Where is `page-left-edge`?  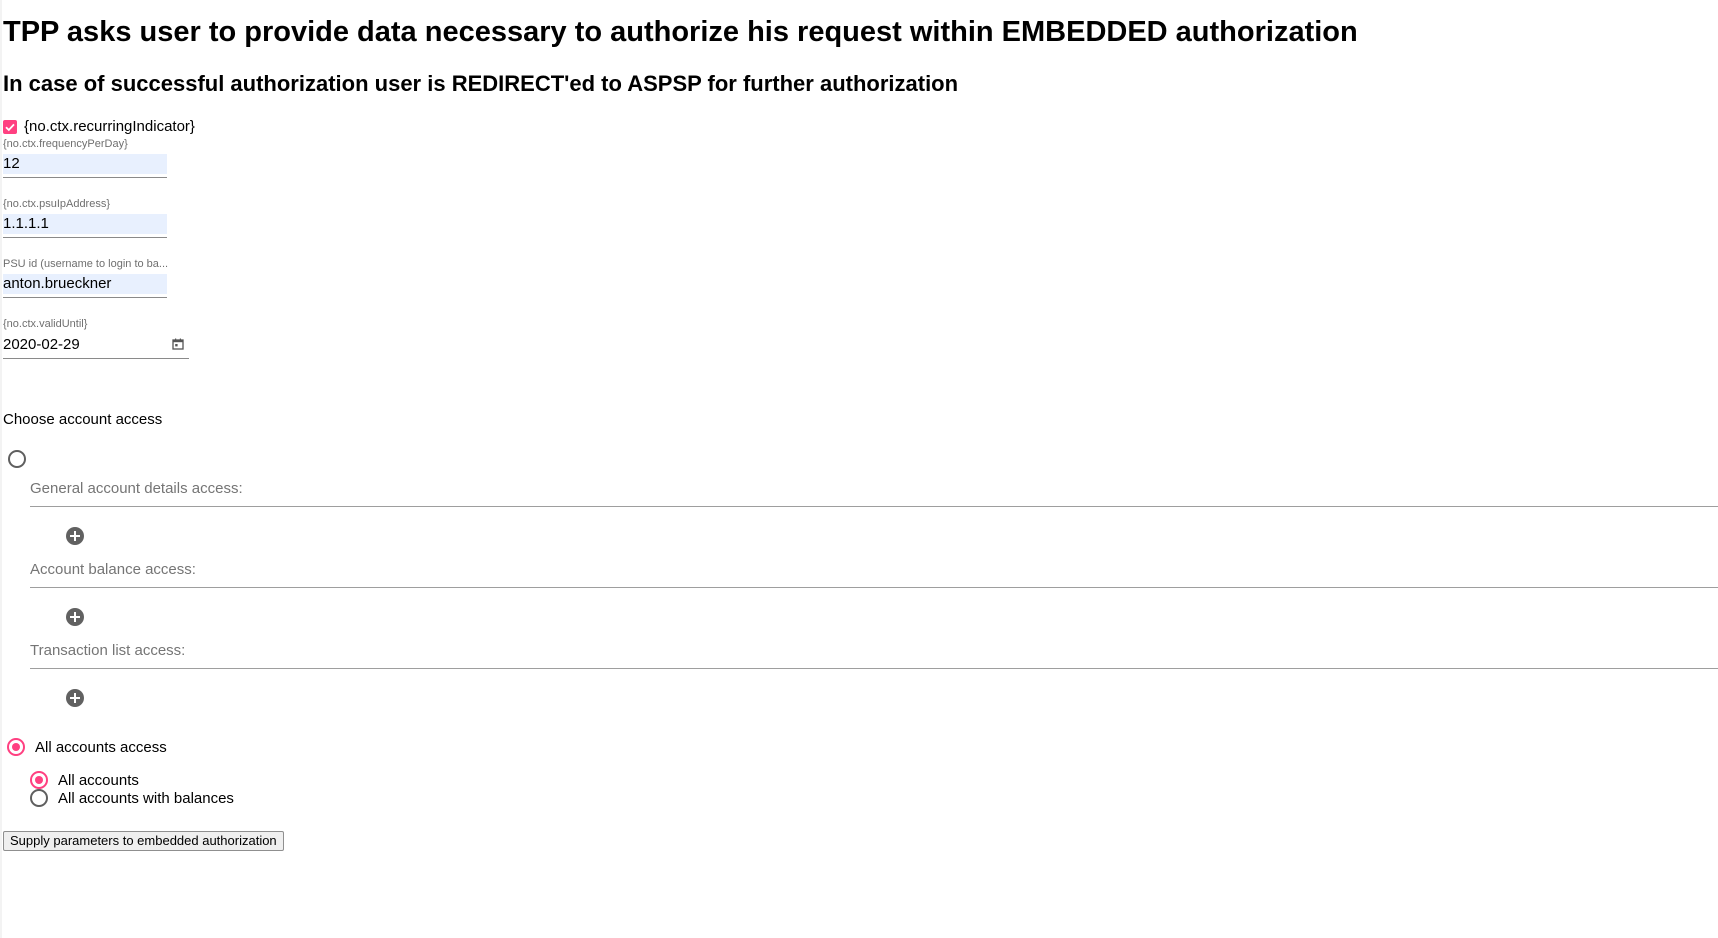
page-left-edge is located at coordinates (1, 469).